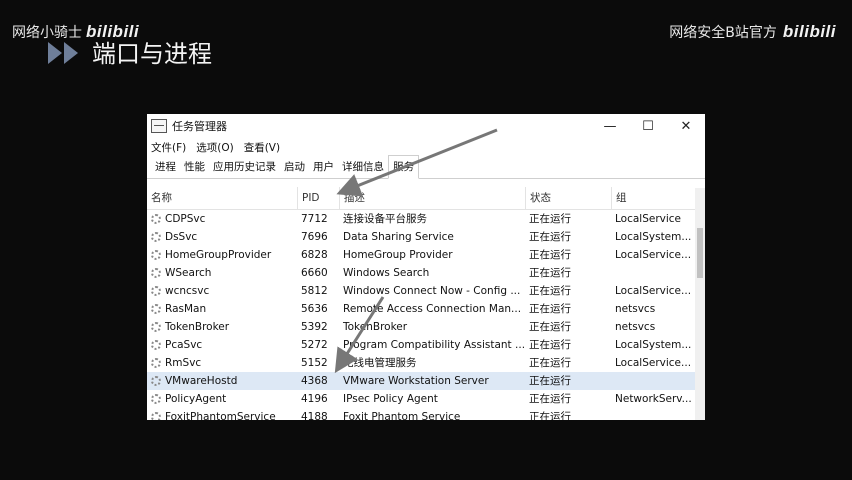  What do you see at coordinates (610, 126) in the screenshot?
I see `minimize-button: —` at bounding box center [610, 126].